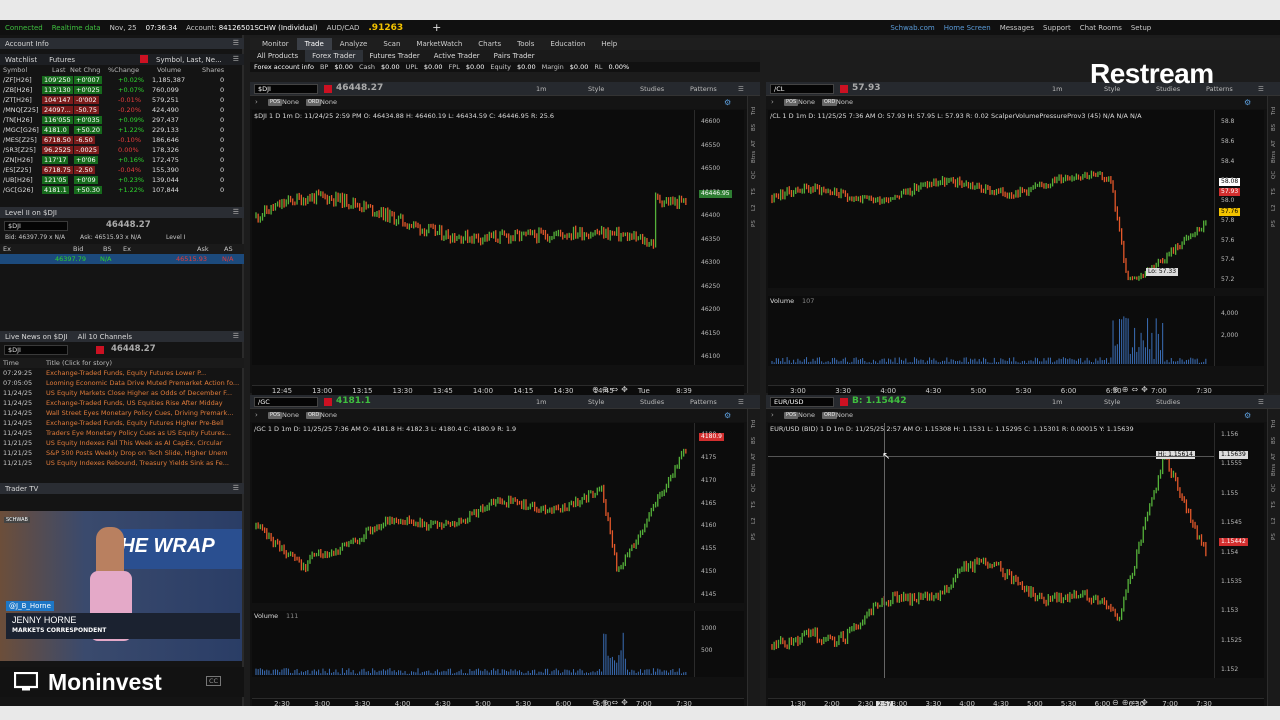  What do you see at coordinates (122, 160) in the screenshot?
I see `watchlist-row: /ZN[H26] 117'17 +0'06 +0.16% 172,475 0` at bounding box center [122, 160].